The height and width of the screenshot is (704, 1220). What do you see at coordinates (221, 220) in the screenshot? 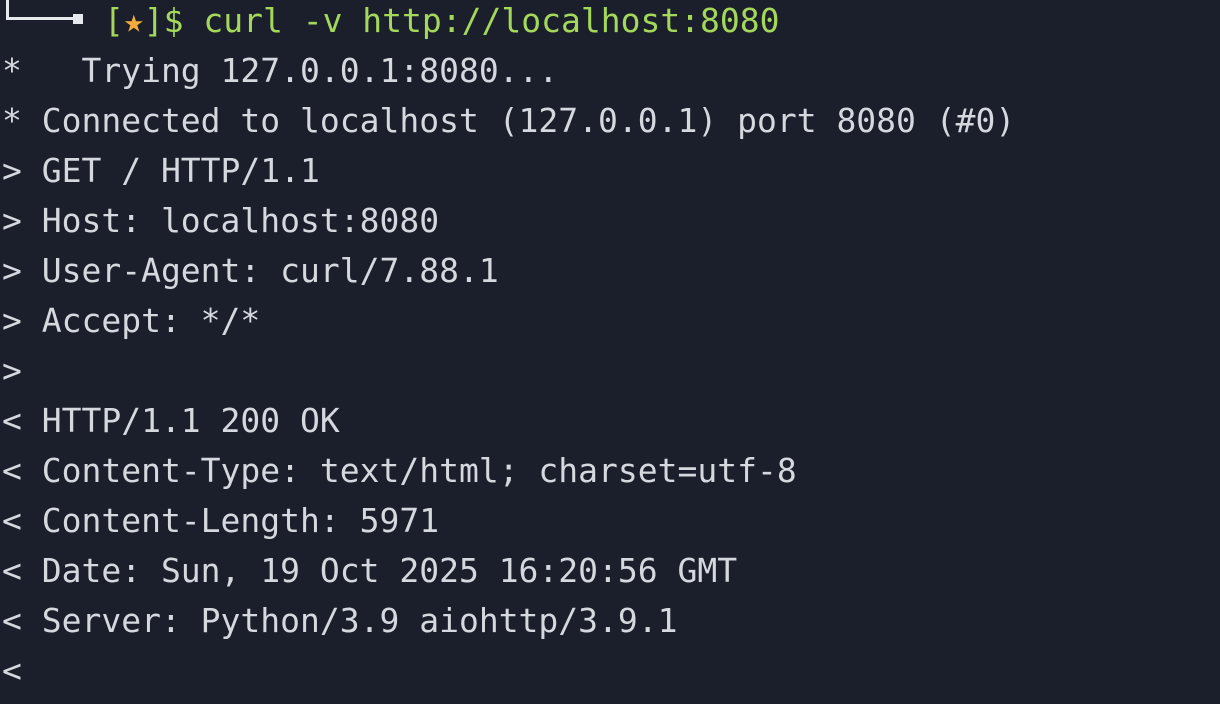
I see `output-line: > Host: localhost:8080` at bounding box center [221, 220].